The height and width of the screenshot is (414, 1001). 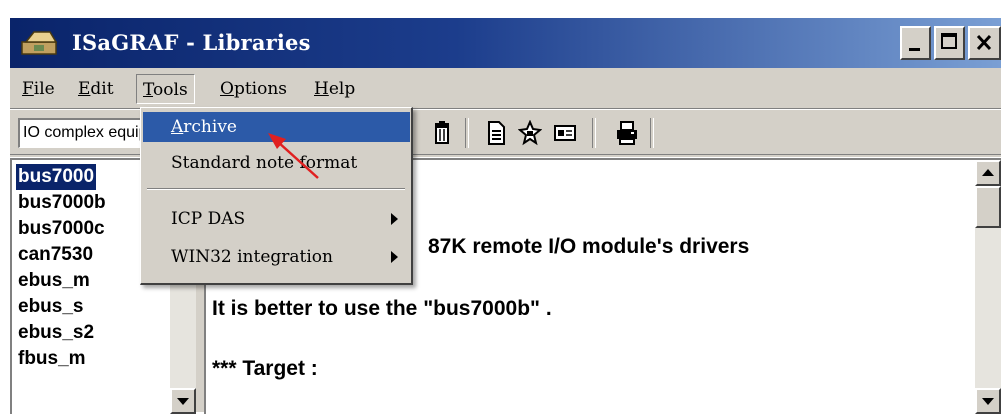 What do you see at coordinates (321, 89) in the screenshot?
I see `menu-help-mnemonic: H` at bounding box center [321, 89].